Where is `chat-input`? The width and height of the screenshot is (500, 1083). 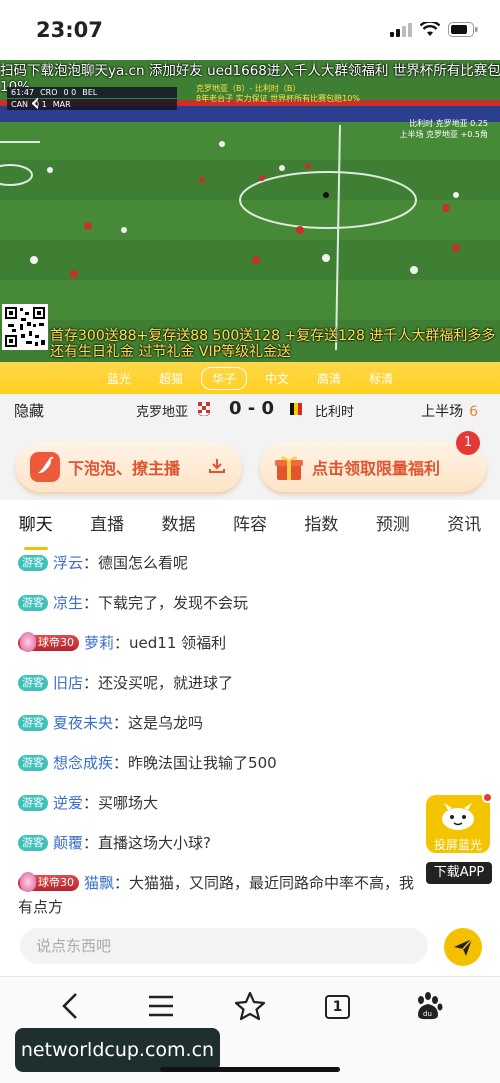 chat-input is located at coordinates (224, 946).